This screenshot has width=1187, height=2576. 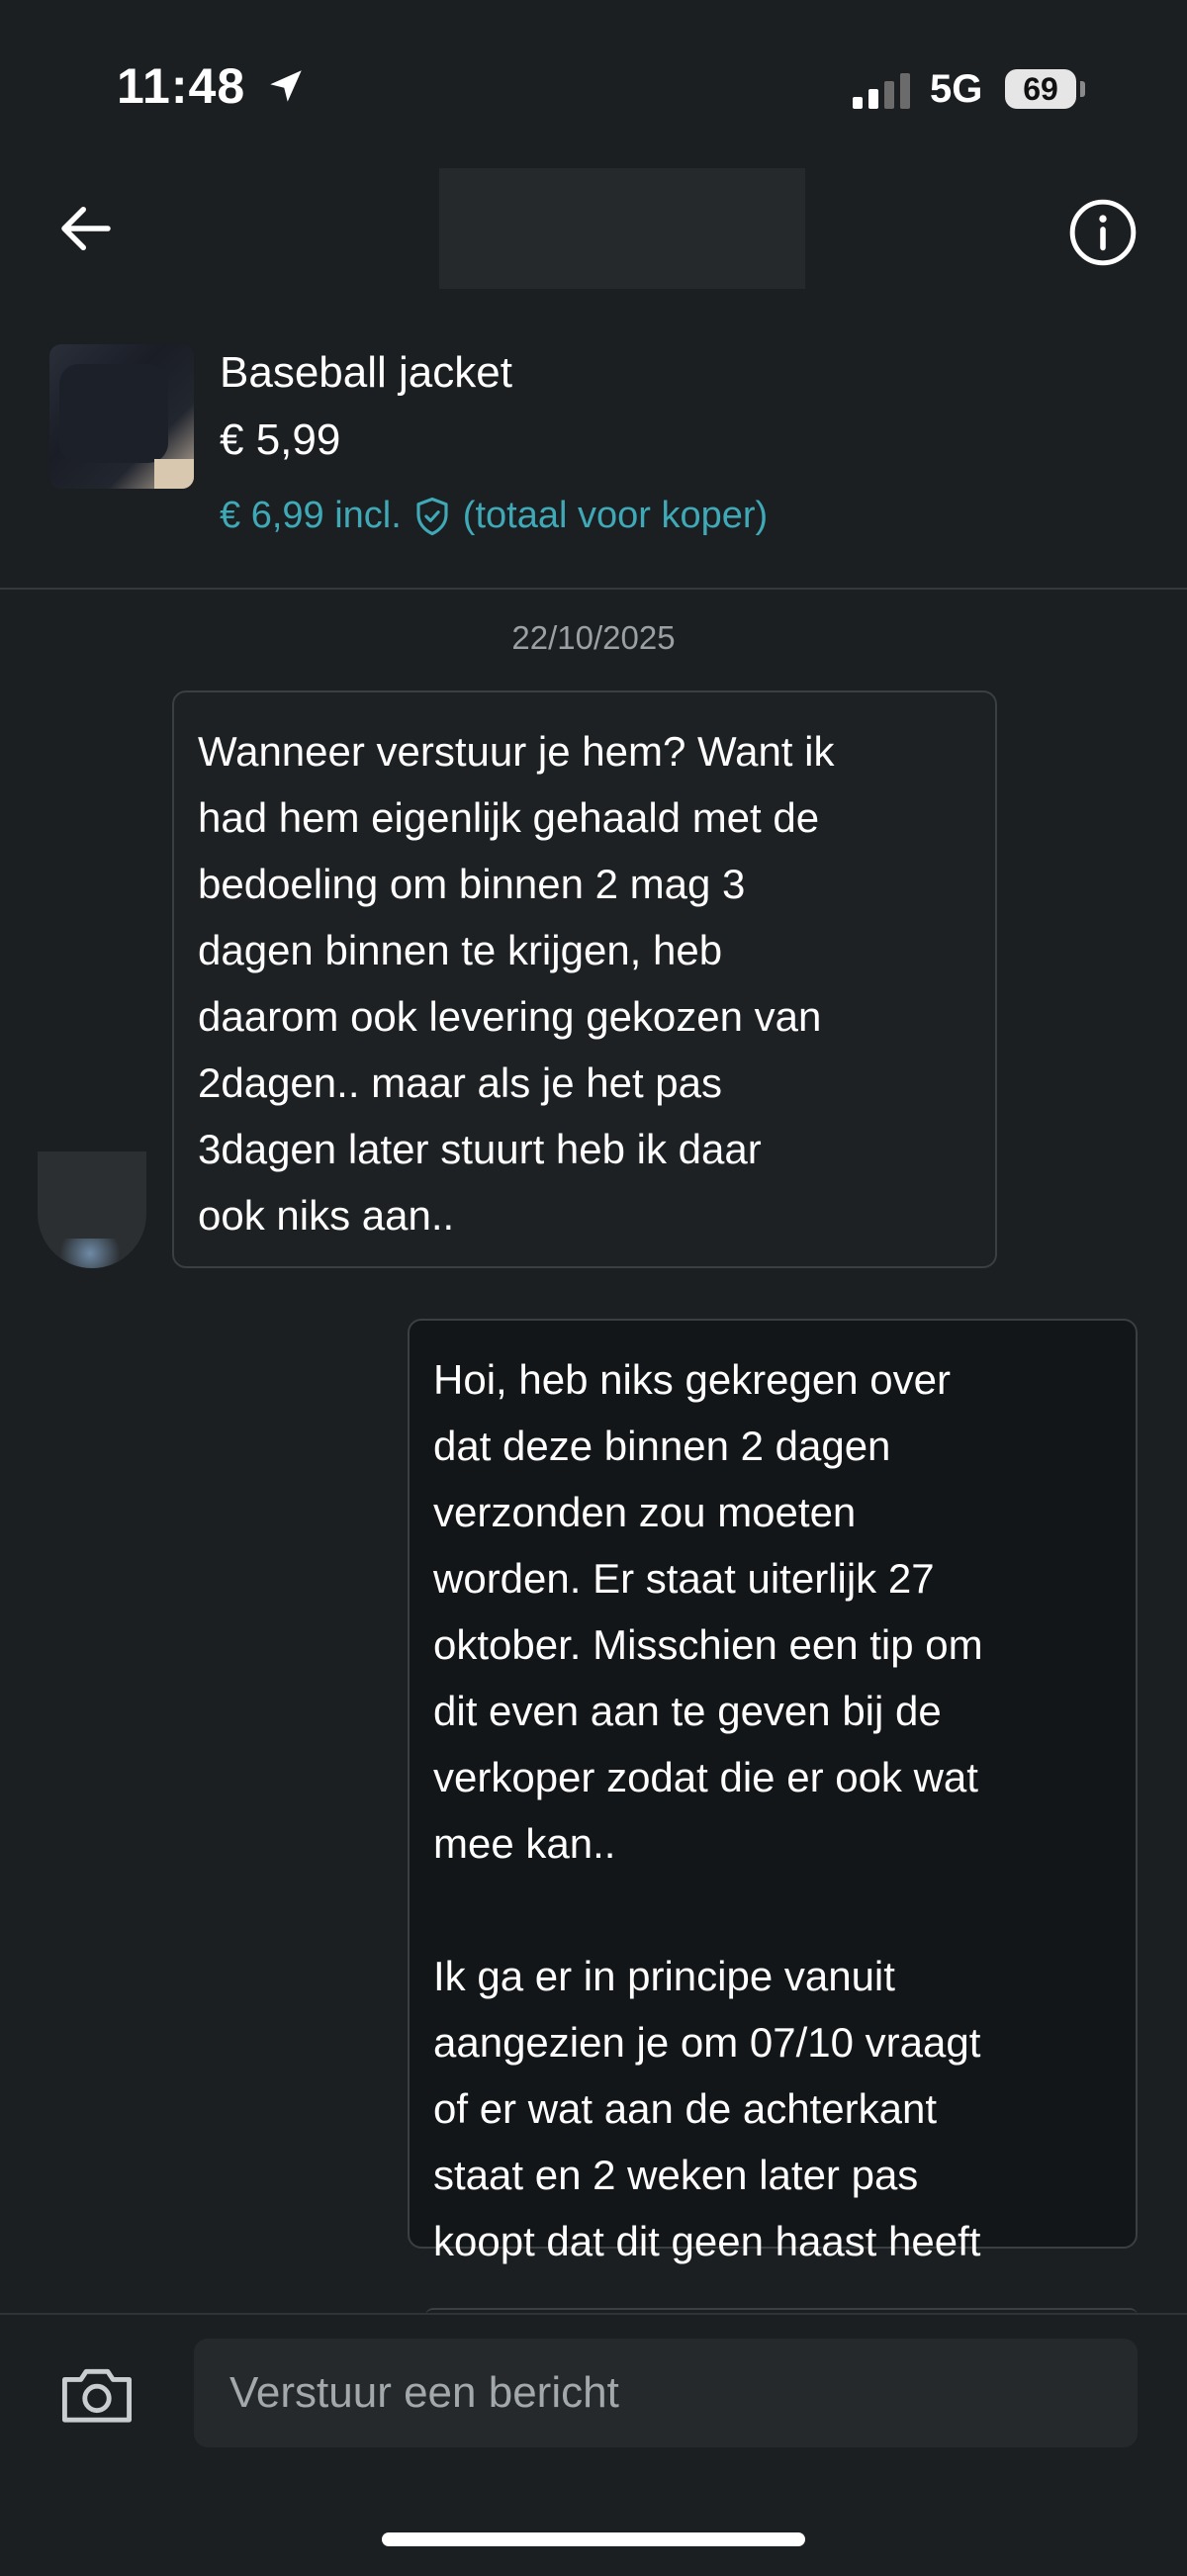 I want to click on signal-strength-icon, so click(x=881, y=91).